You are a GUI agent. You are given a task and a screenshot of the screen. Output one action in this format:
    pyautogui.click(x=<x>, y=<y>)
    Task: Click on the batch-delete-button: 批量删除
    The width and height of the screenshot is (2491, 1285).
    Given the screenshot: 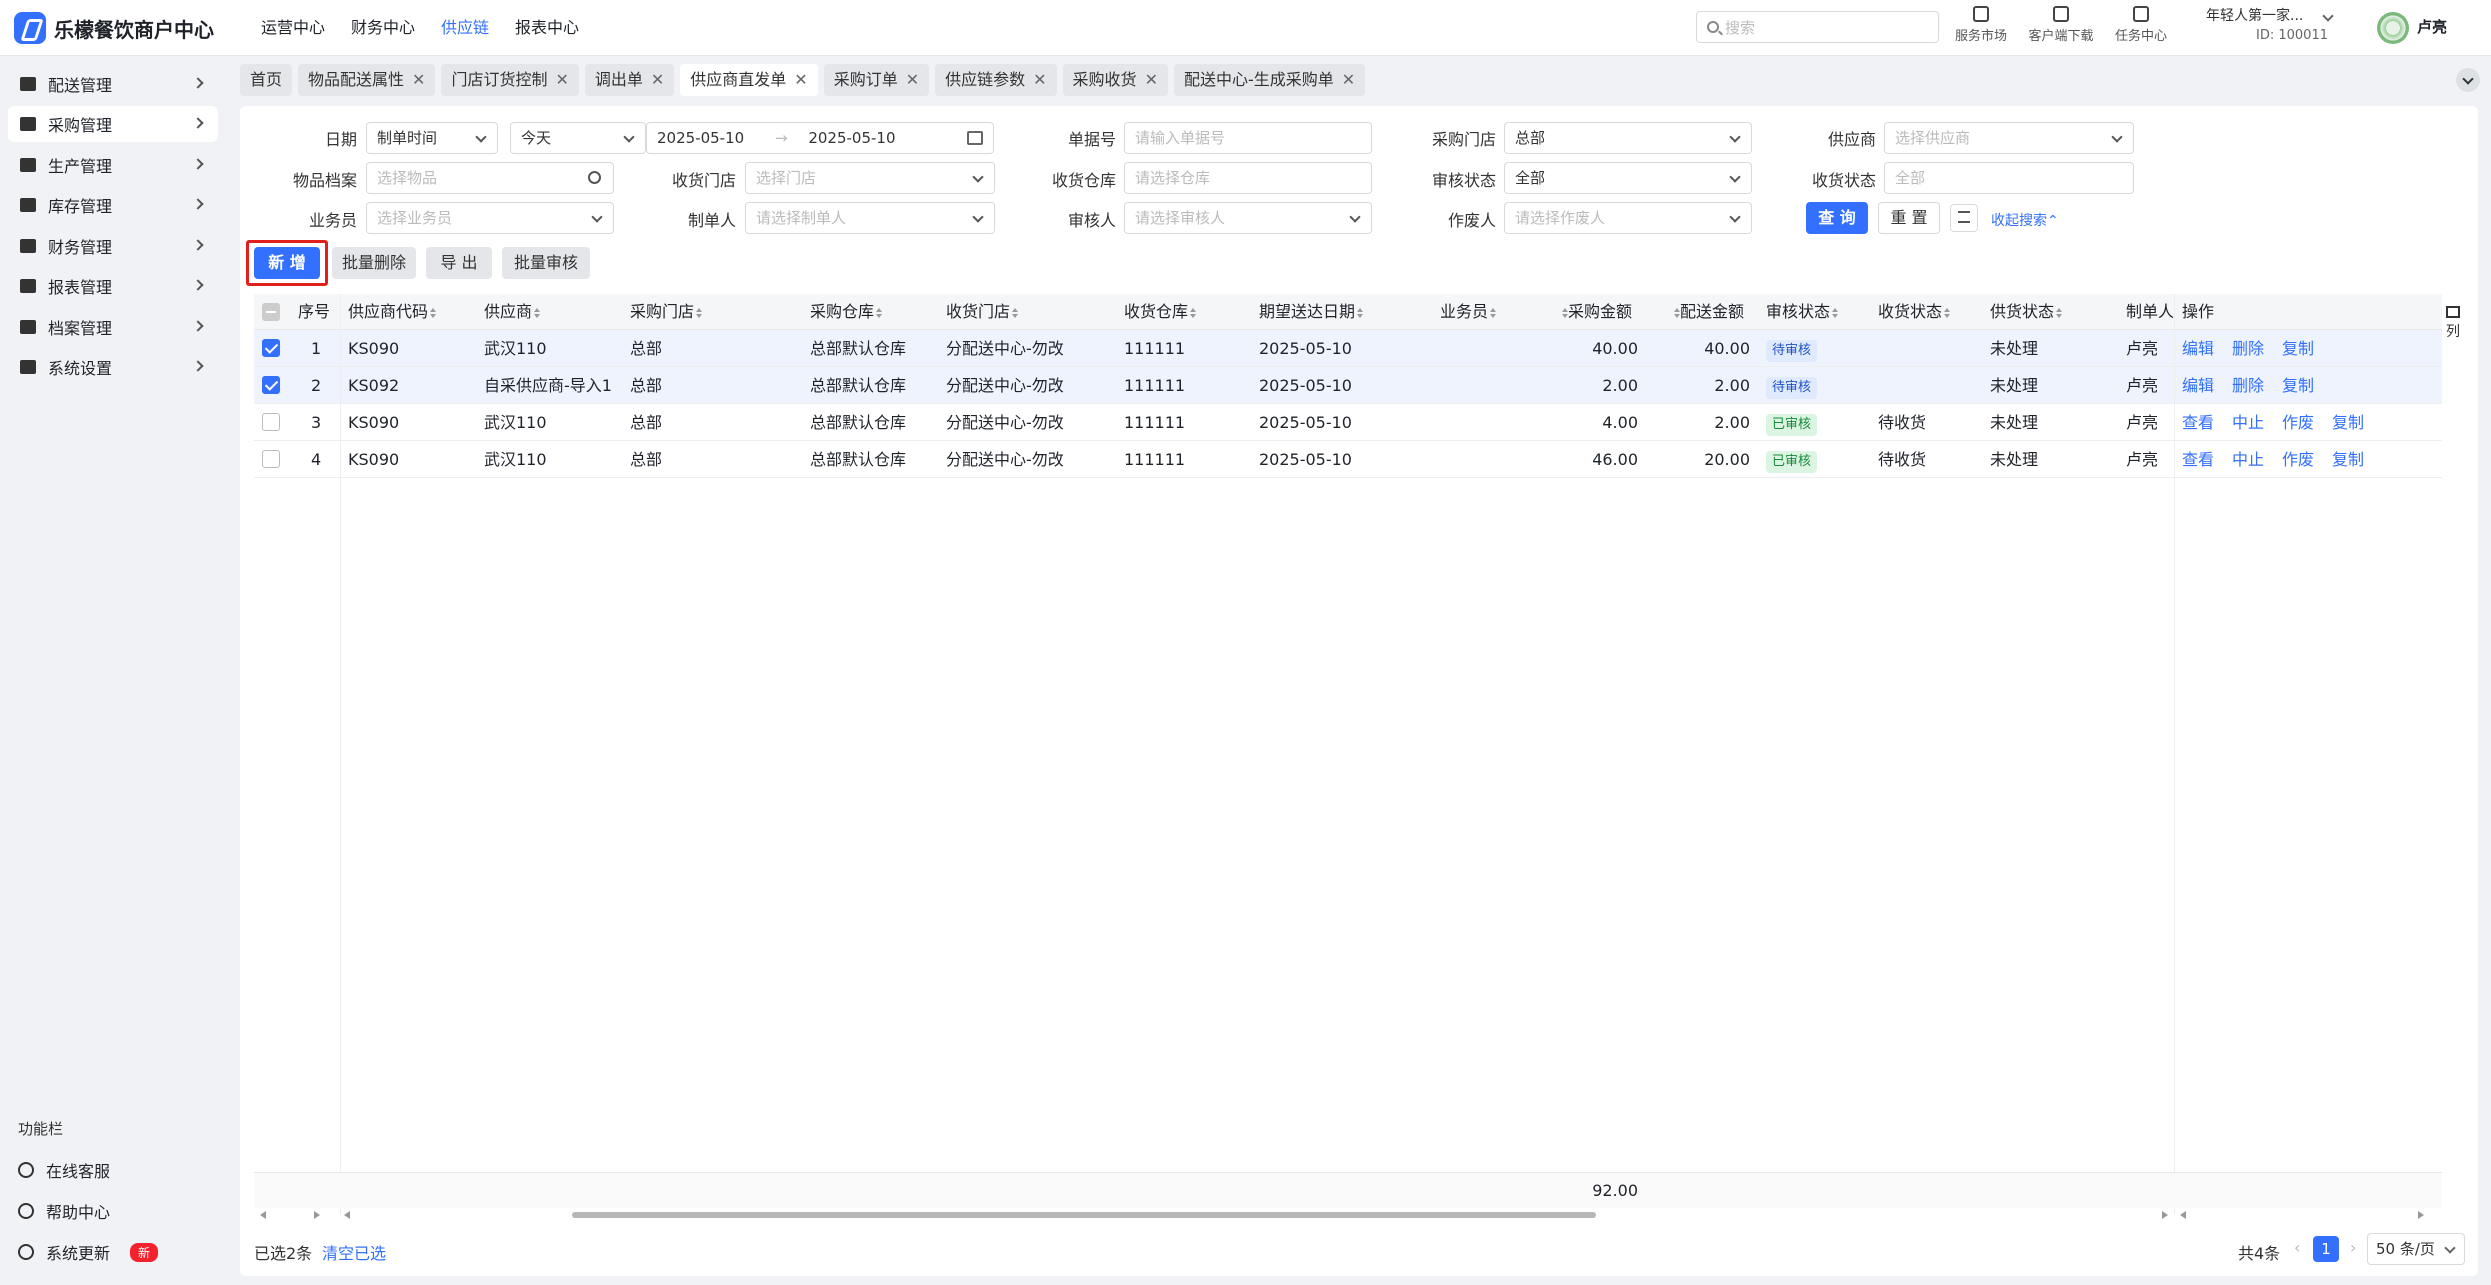 What is the action you would take?
    pyautogui.click(x=374, y=263)
    